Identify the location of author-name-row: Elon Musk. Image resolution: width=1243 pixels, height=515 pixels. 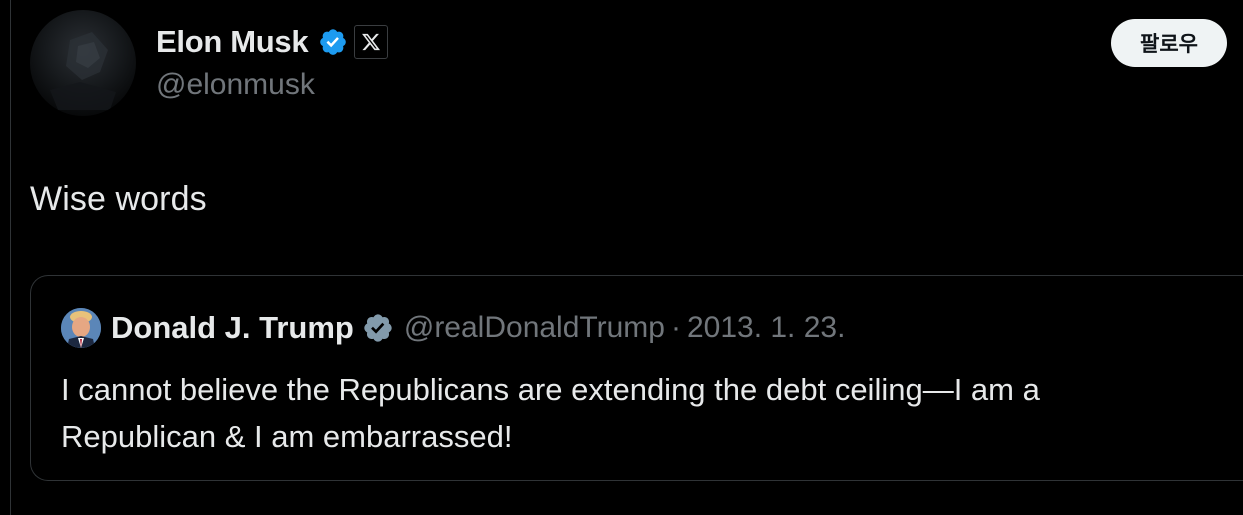
(272, 42).